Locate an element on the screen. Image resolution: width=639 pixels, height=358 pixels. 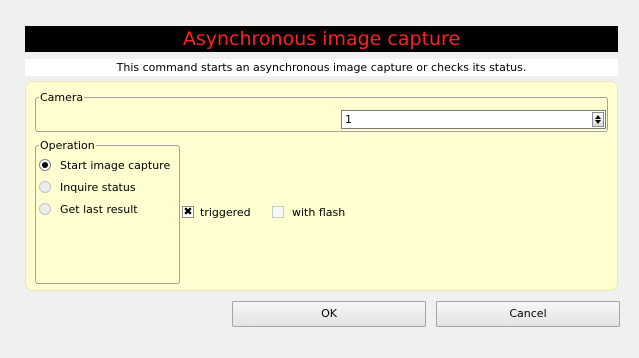
triggered-label: triggered is located at coordinates (225, 212).